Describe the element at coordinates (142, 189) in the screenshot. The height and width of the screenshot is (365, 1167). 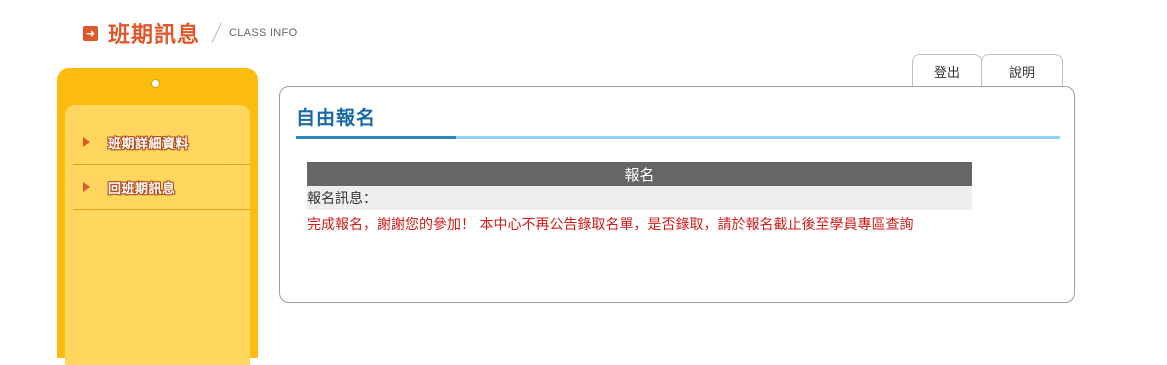
I see `sidebar-item-label: 回班期訊息` at that location.